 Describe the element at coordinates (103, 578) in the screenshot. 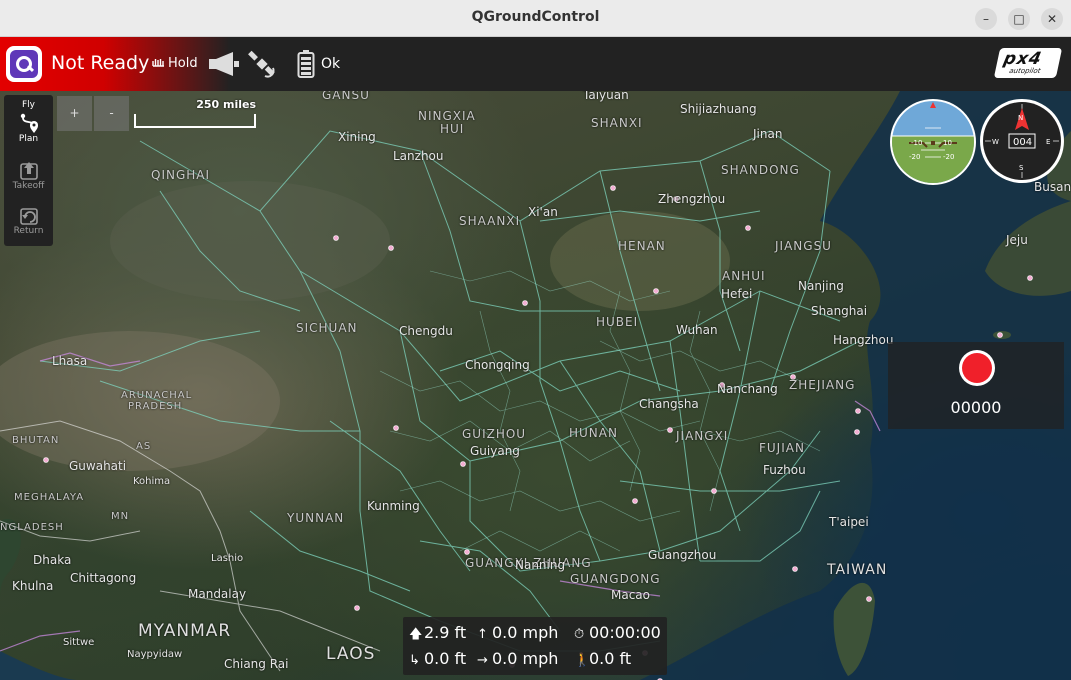

I see `map-label: Chittagong` at that location.